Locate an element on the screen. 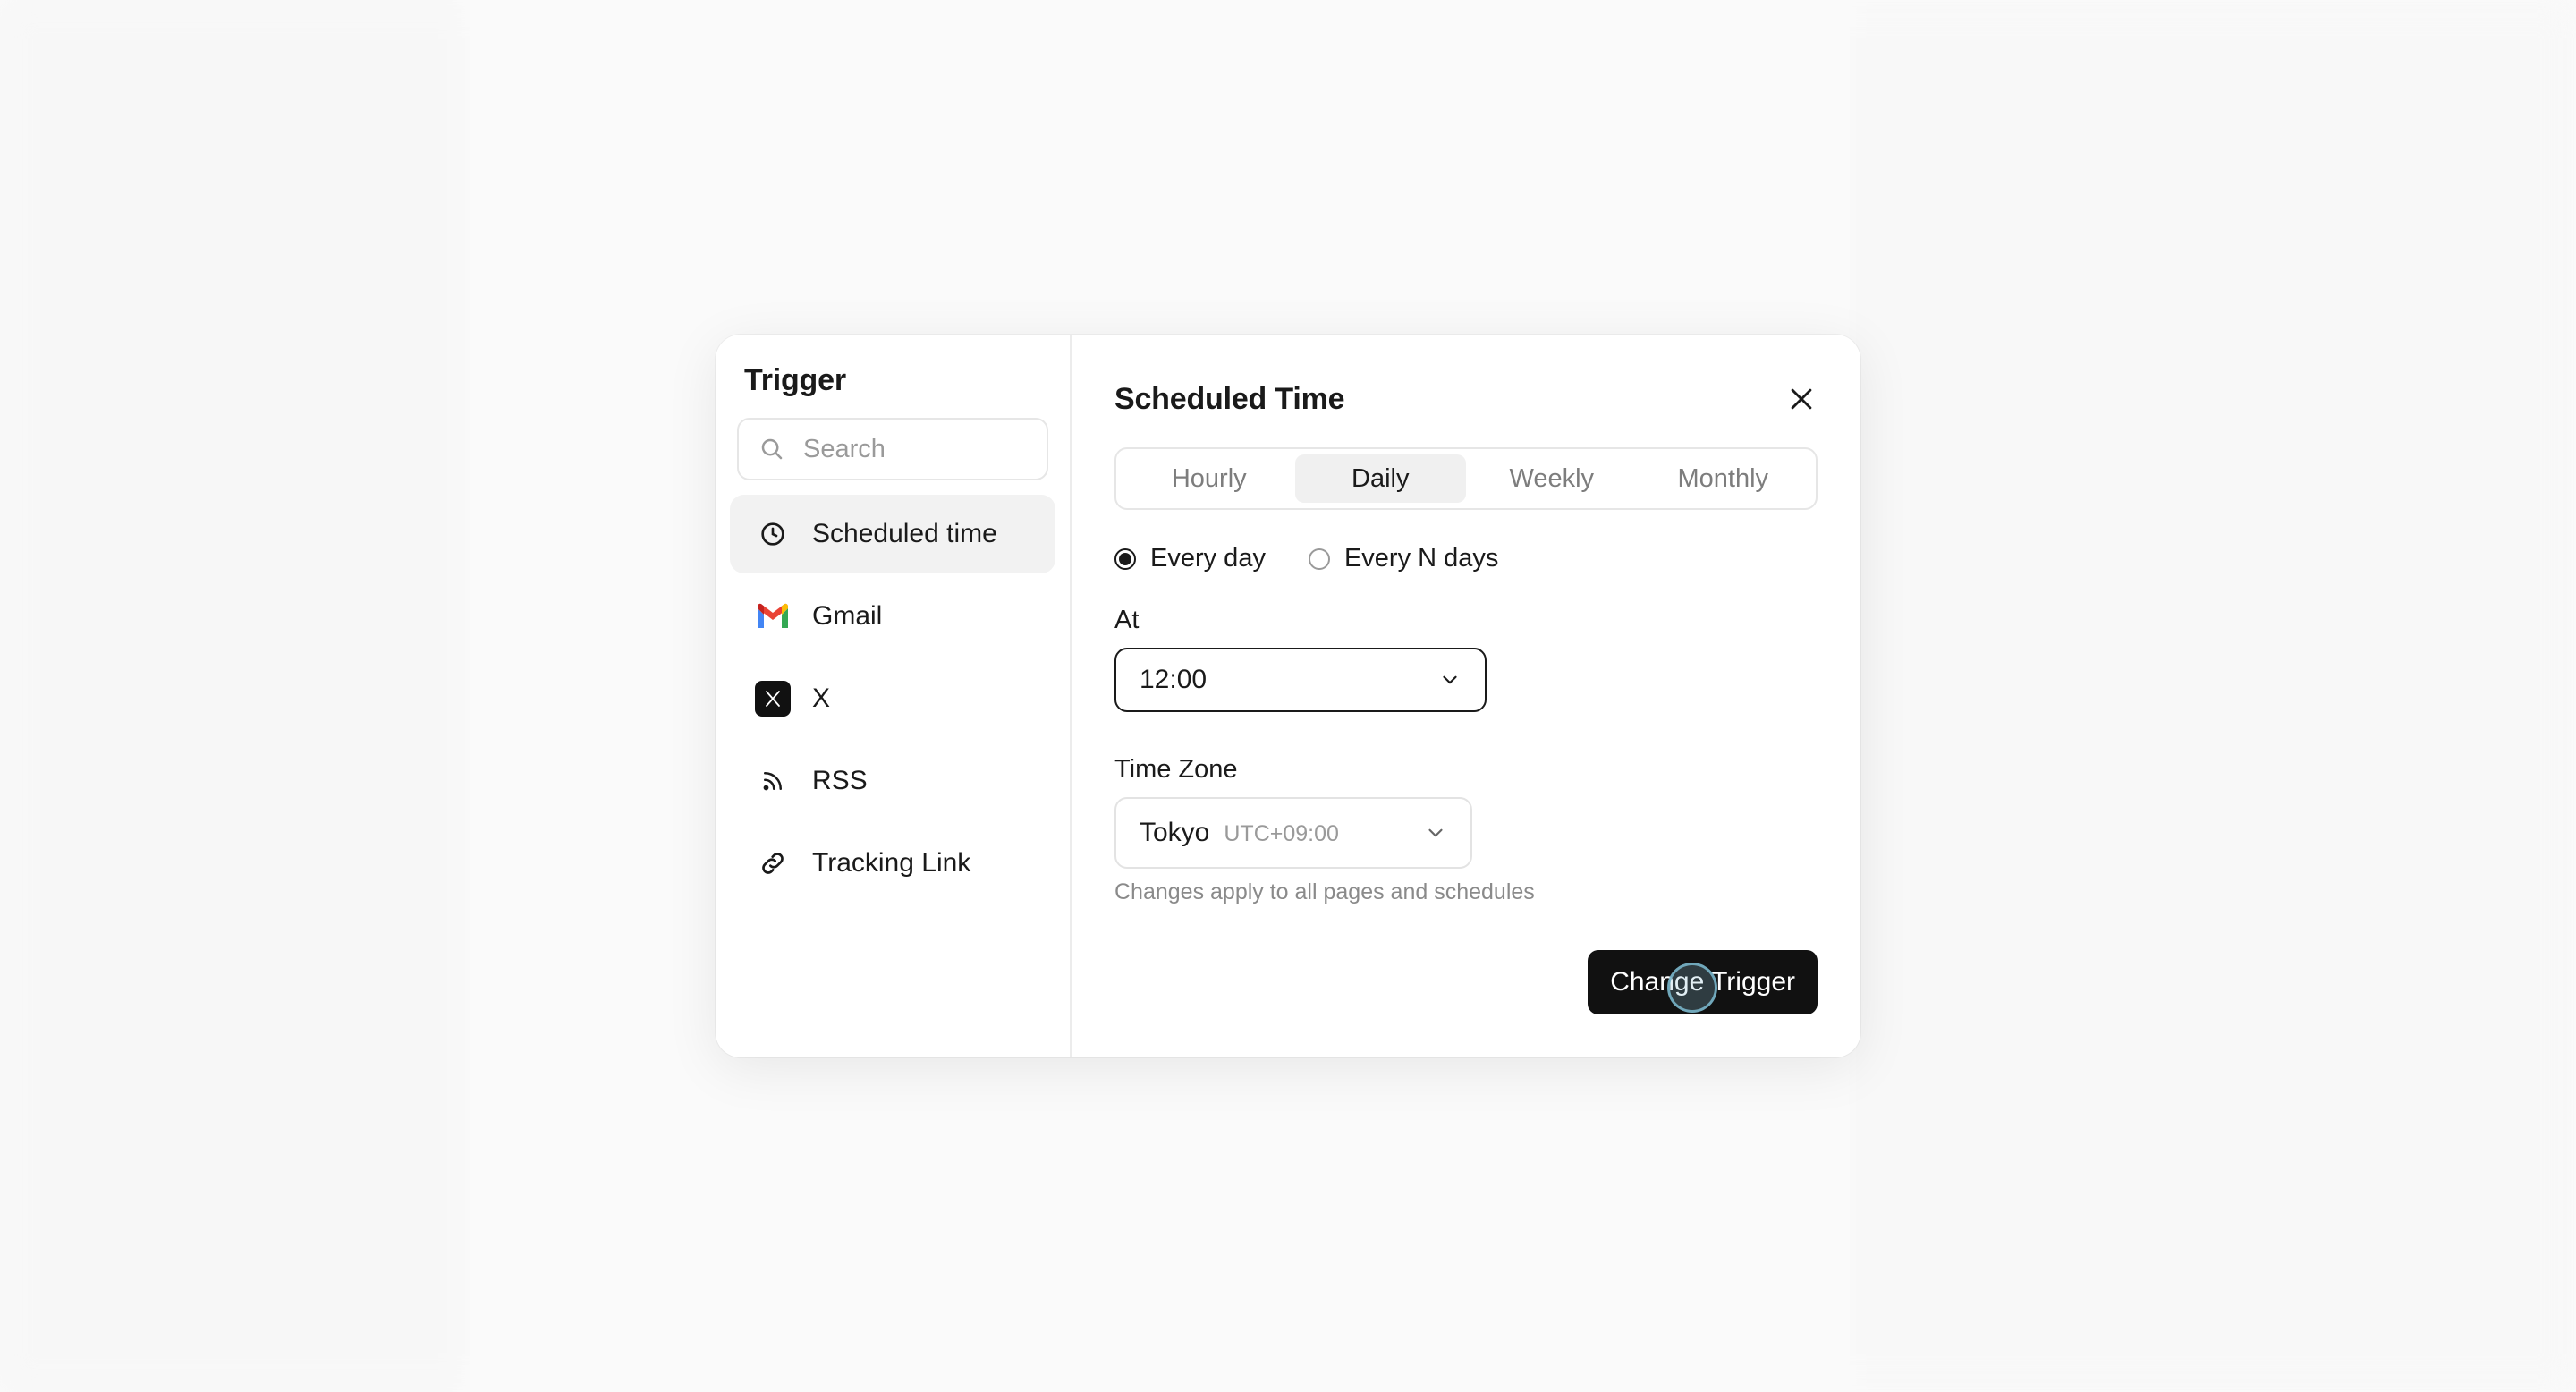 This screenshot has height=1392, width=2576. link-icon is located at coordinates (773, 863).